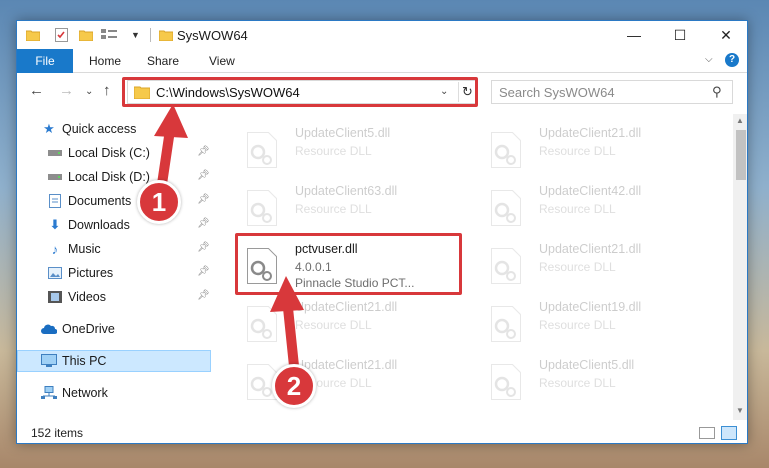 The height and width of the screenshot is (468, 769). Describe the element at coordinates (732, 60) in the screenshot. I see `help-icon: ?` at that location.